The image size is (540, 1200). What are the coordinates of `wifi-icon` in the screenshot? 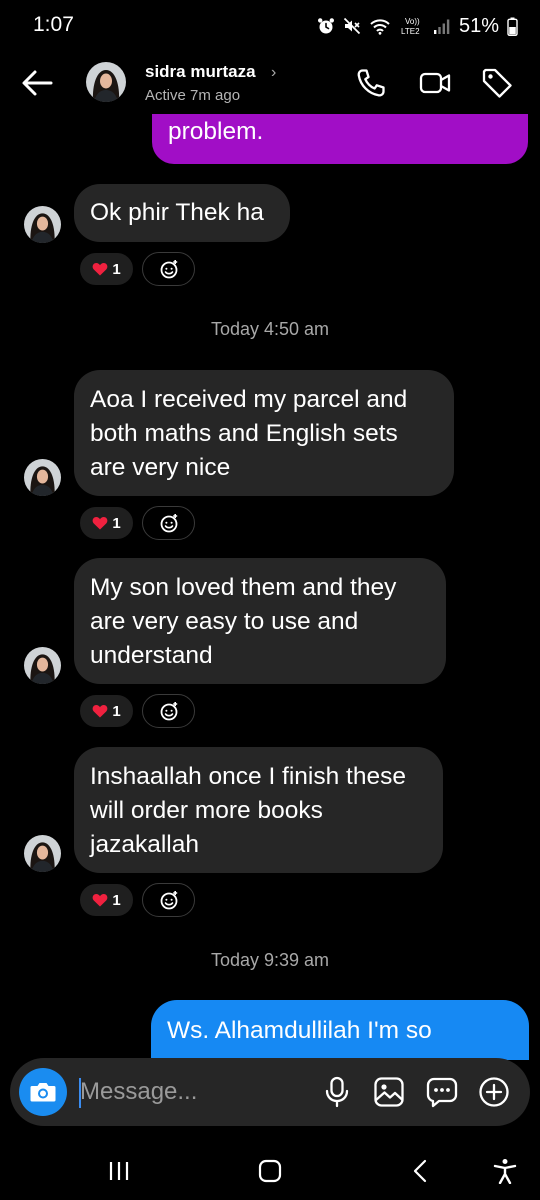 It's located at (380, 27).